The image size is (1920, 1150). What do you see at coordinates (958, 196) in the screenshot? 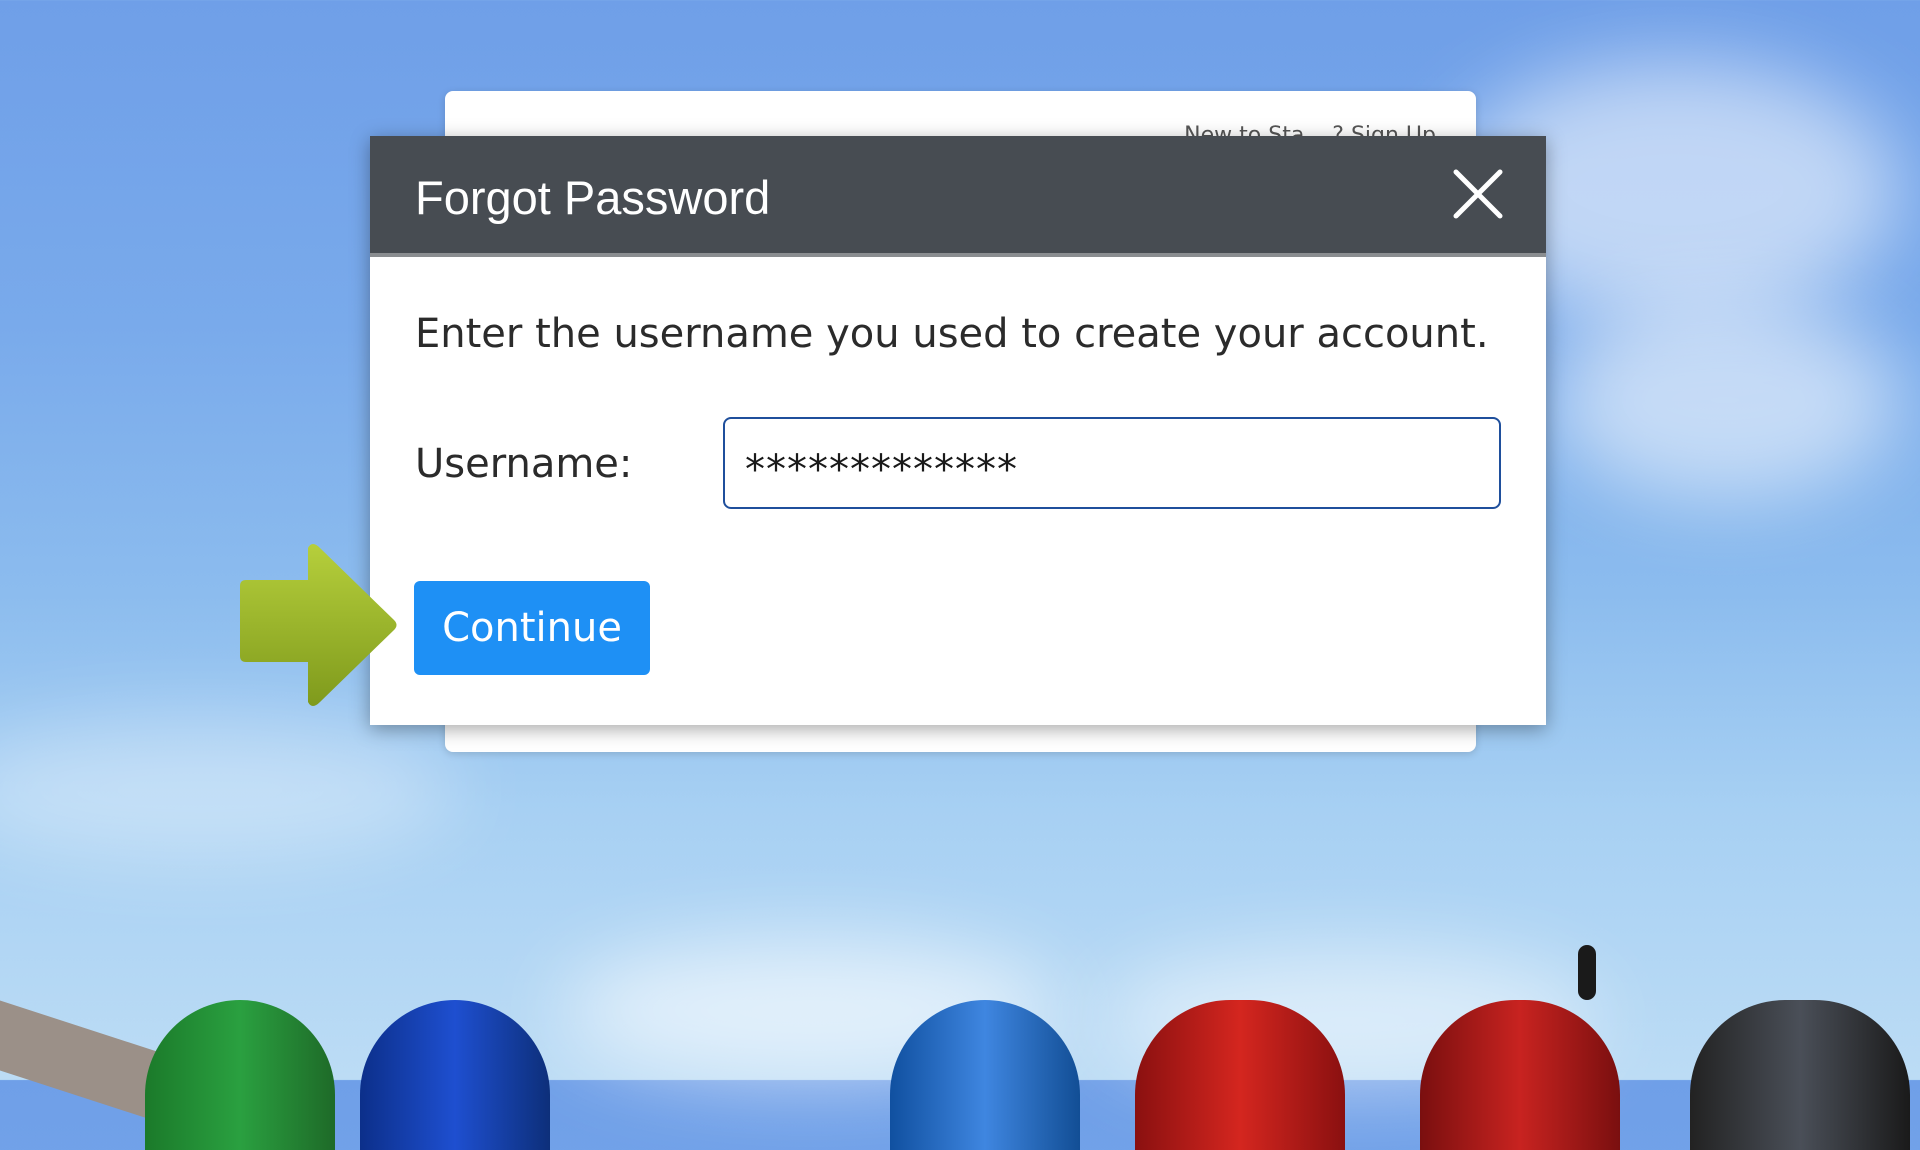
I see `dialog-header: Forgot Password` at bounding box center [958, 196].